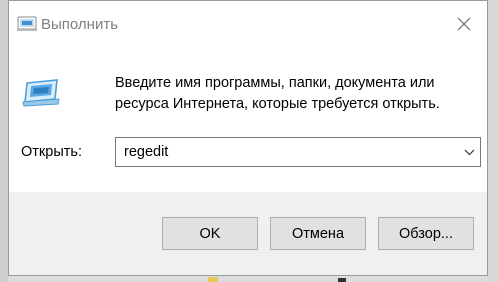 This screenshot has width=498, height=282. Describe the element at coordinates (51, 152) in the screenshot. I see `open-label: Открыть:` at that location.